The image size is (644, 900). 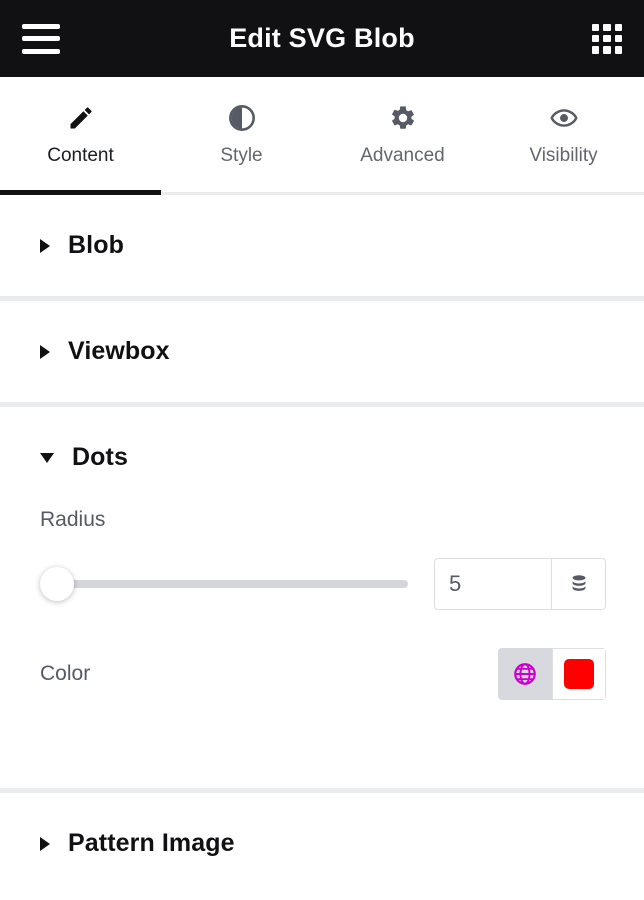 I want to click on database-stack-icon, so click(x=579, y=584).